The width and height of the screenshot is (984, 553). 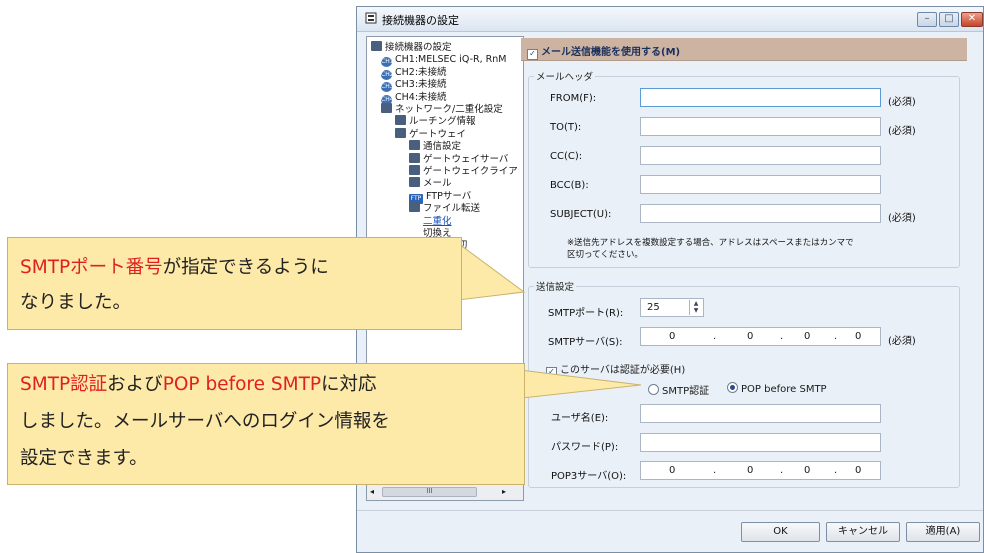 I want to click on callout2-line3: 設定できます。, so click(x=84, y=458).